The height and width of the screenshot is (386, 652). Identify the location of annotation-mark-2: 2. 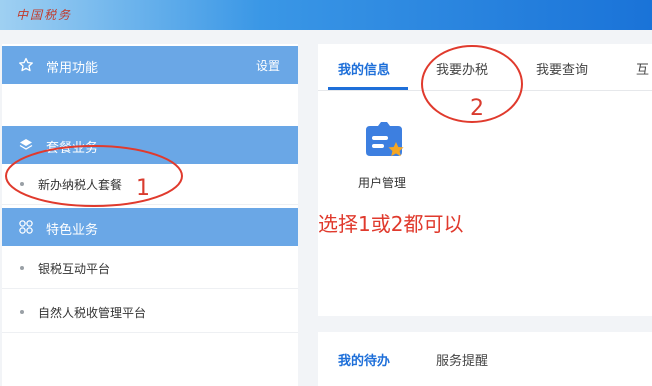
(477, 108).